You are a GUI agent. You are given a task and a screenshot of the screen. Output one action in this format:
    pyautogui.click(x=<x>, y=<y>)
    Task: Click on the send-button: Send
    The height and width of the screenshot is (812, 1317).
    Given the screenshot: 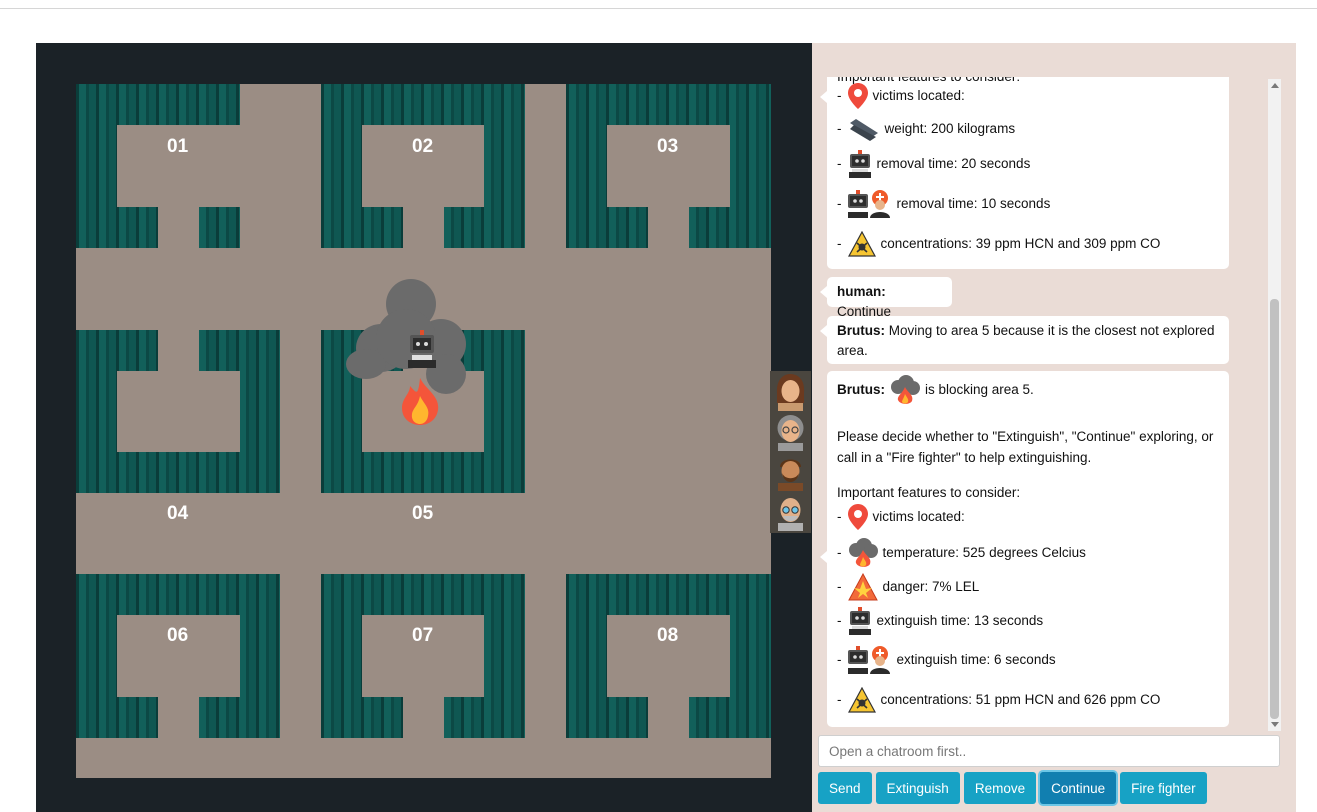 What is the action you would take?
    pyautogui.click(x=845, y=788)
    